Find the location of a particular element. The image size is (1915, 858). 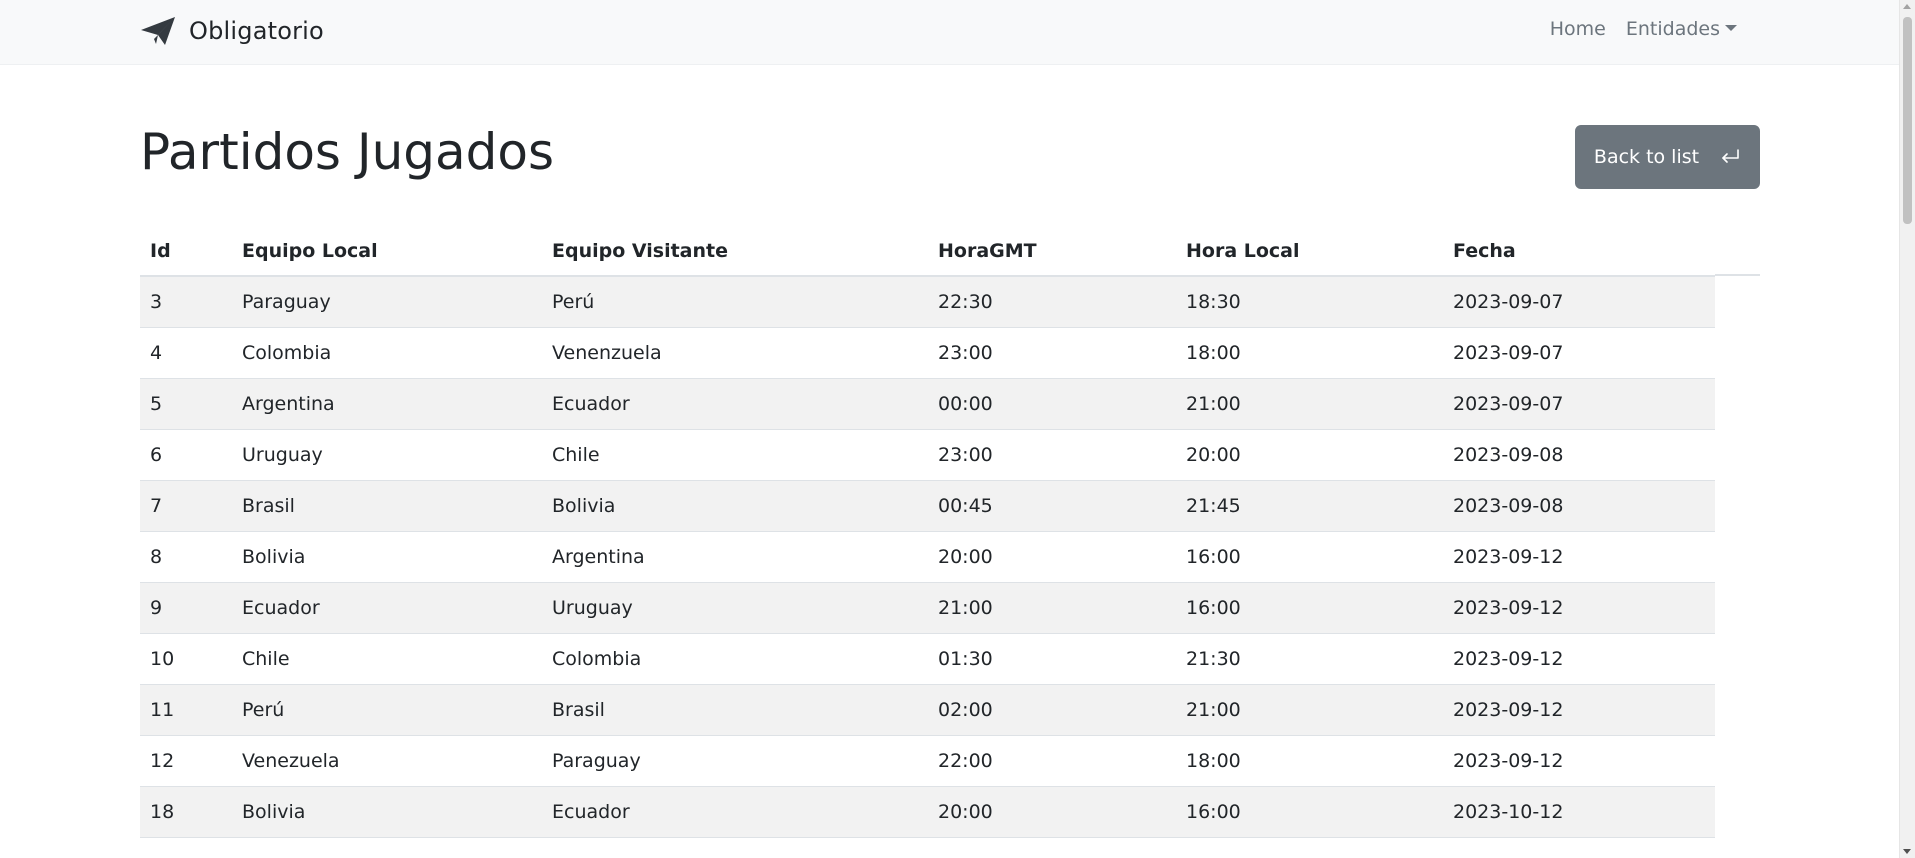

cell-hora-local: 18:00 is located at coordinates (1309, 761).